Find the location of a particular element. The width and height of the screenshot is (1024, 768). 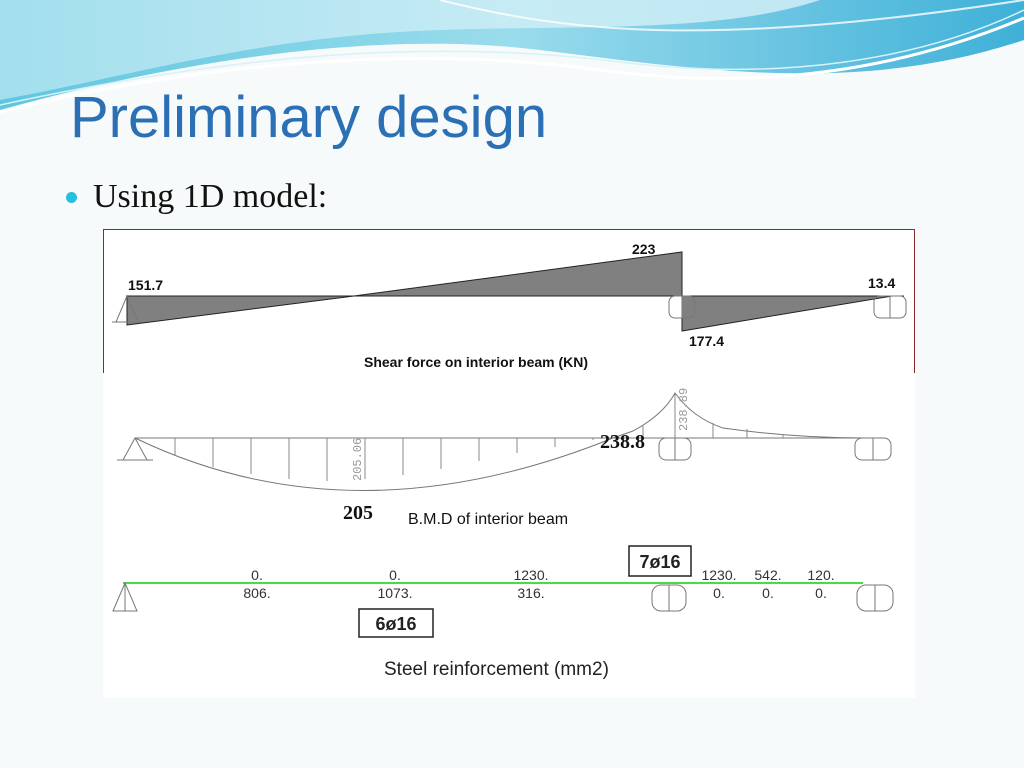

bmd-curve is located at coordinates (500, 441).